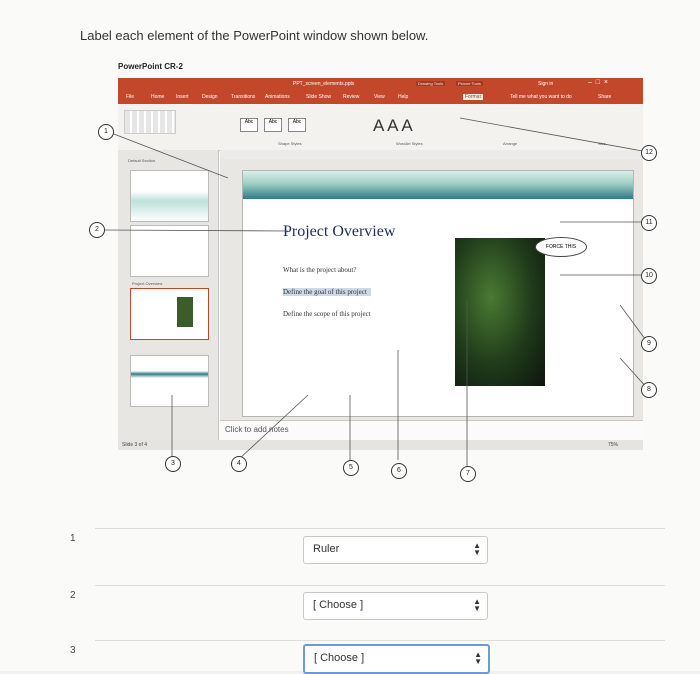  I want to click on answer-select-value: Ruler, so click(326, 549).